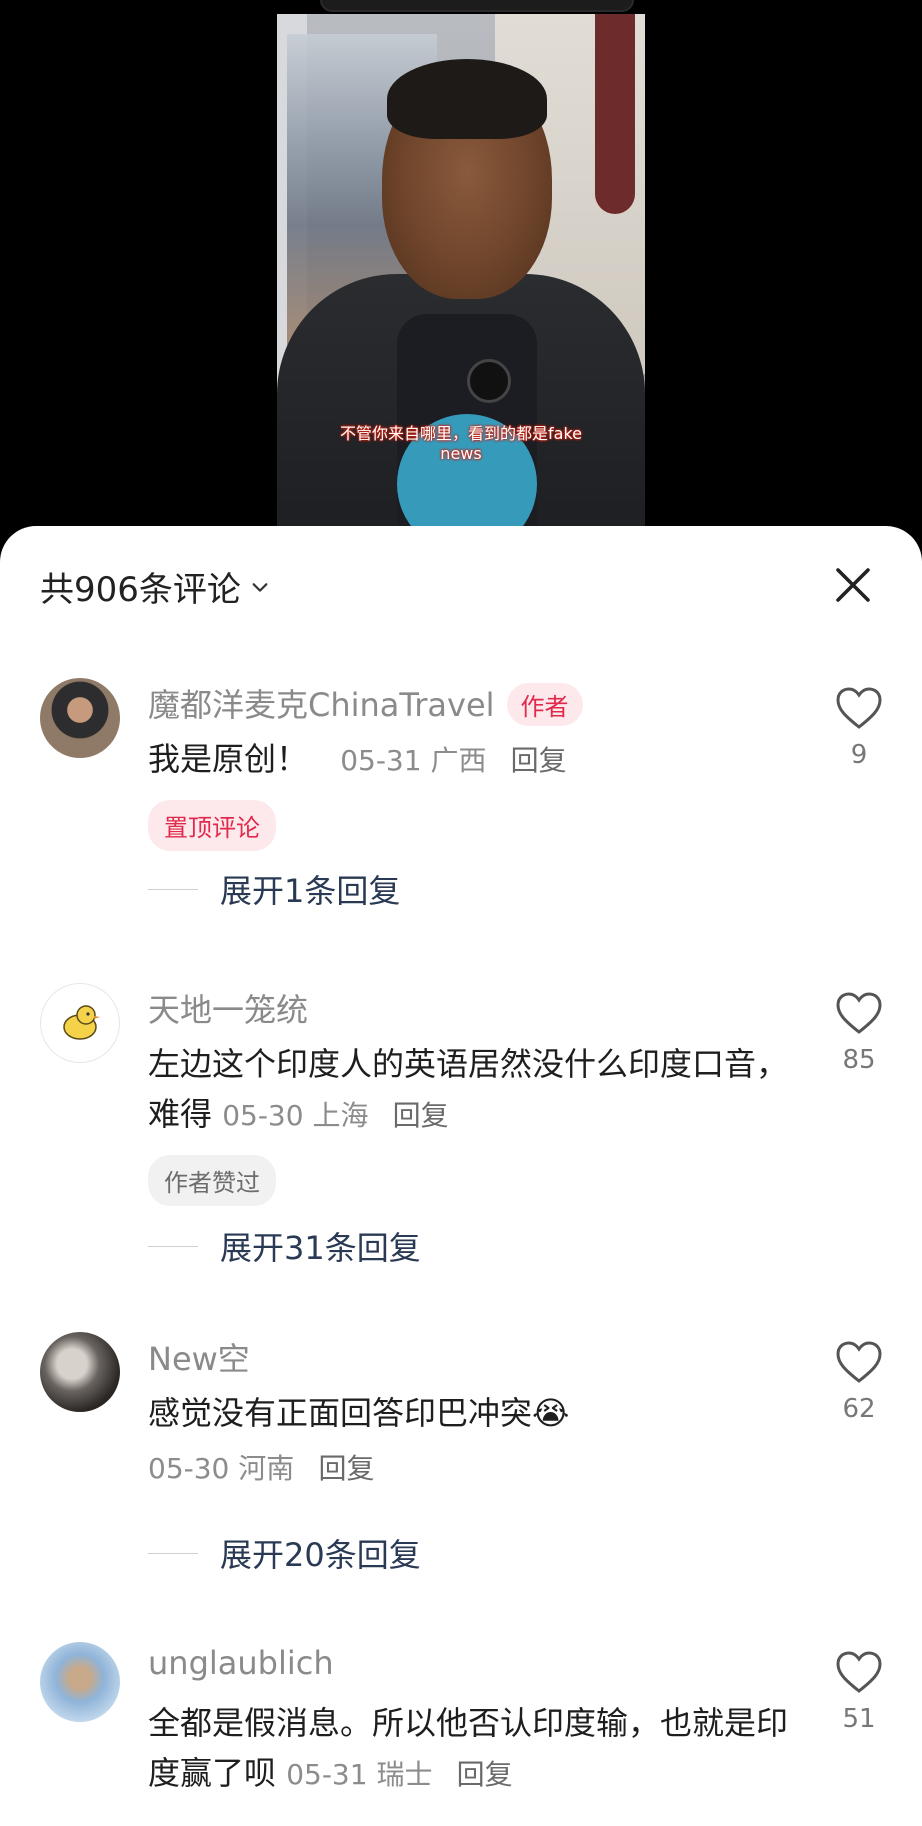  I want to click on video-subtitle: 不管你来自哪里，看到的都是fake news, so click(461, 444).